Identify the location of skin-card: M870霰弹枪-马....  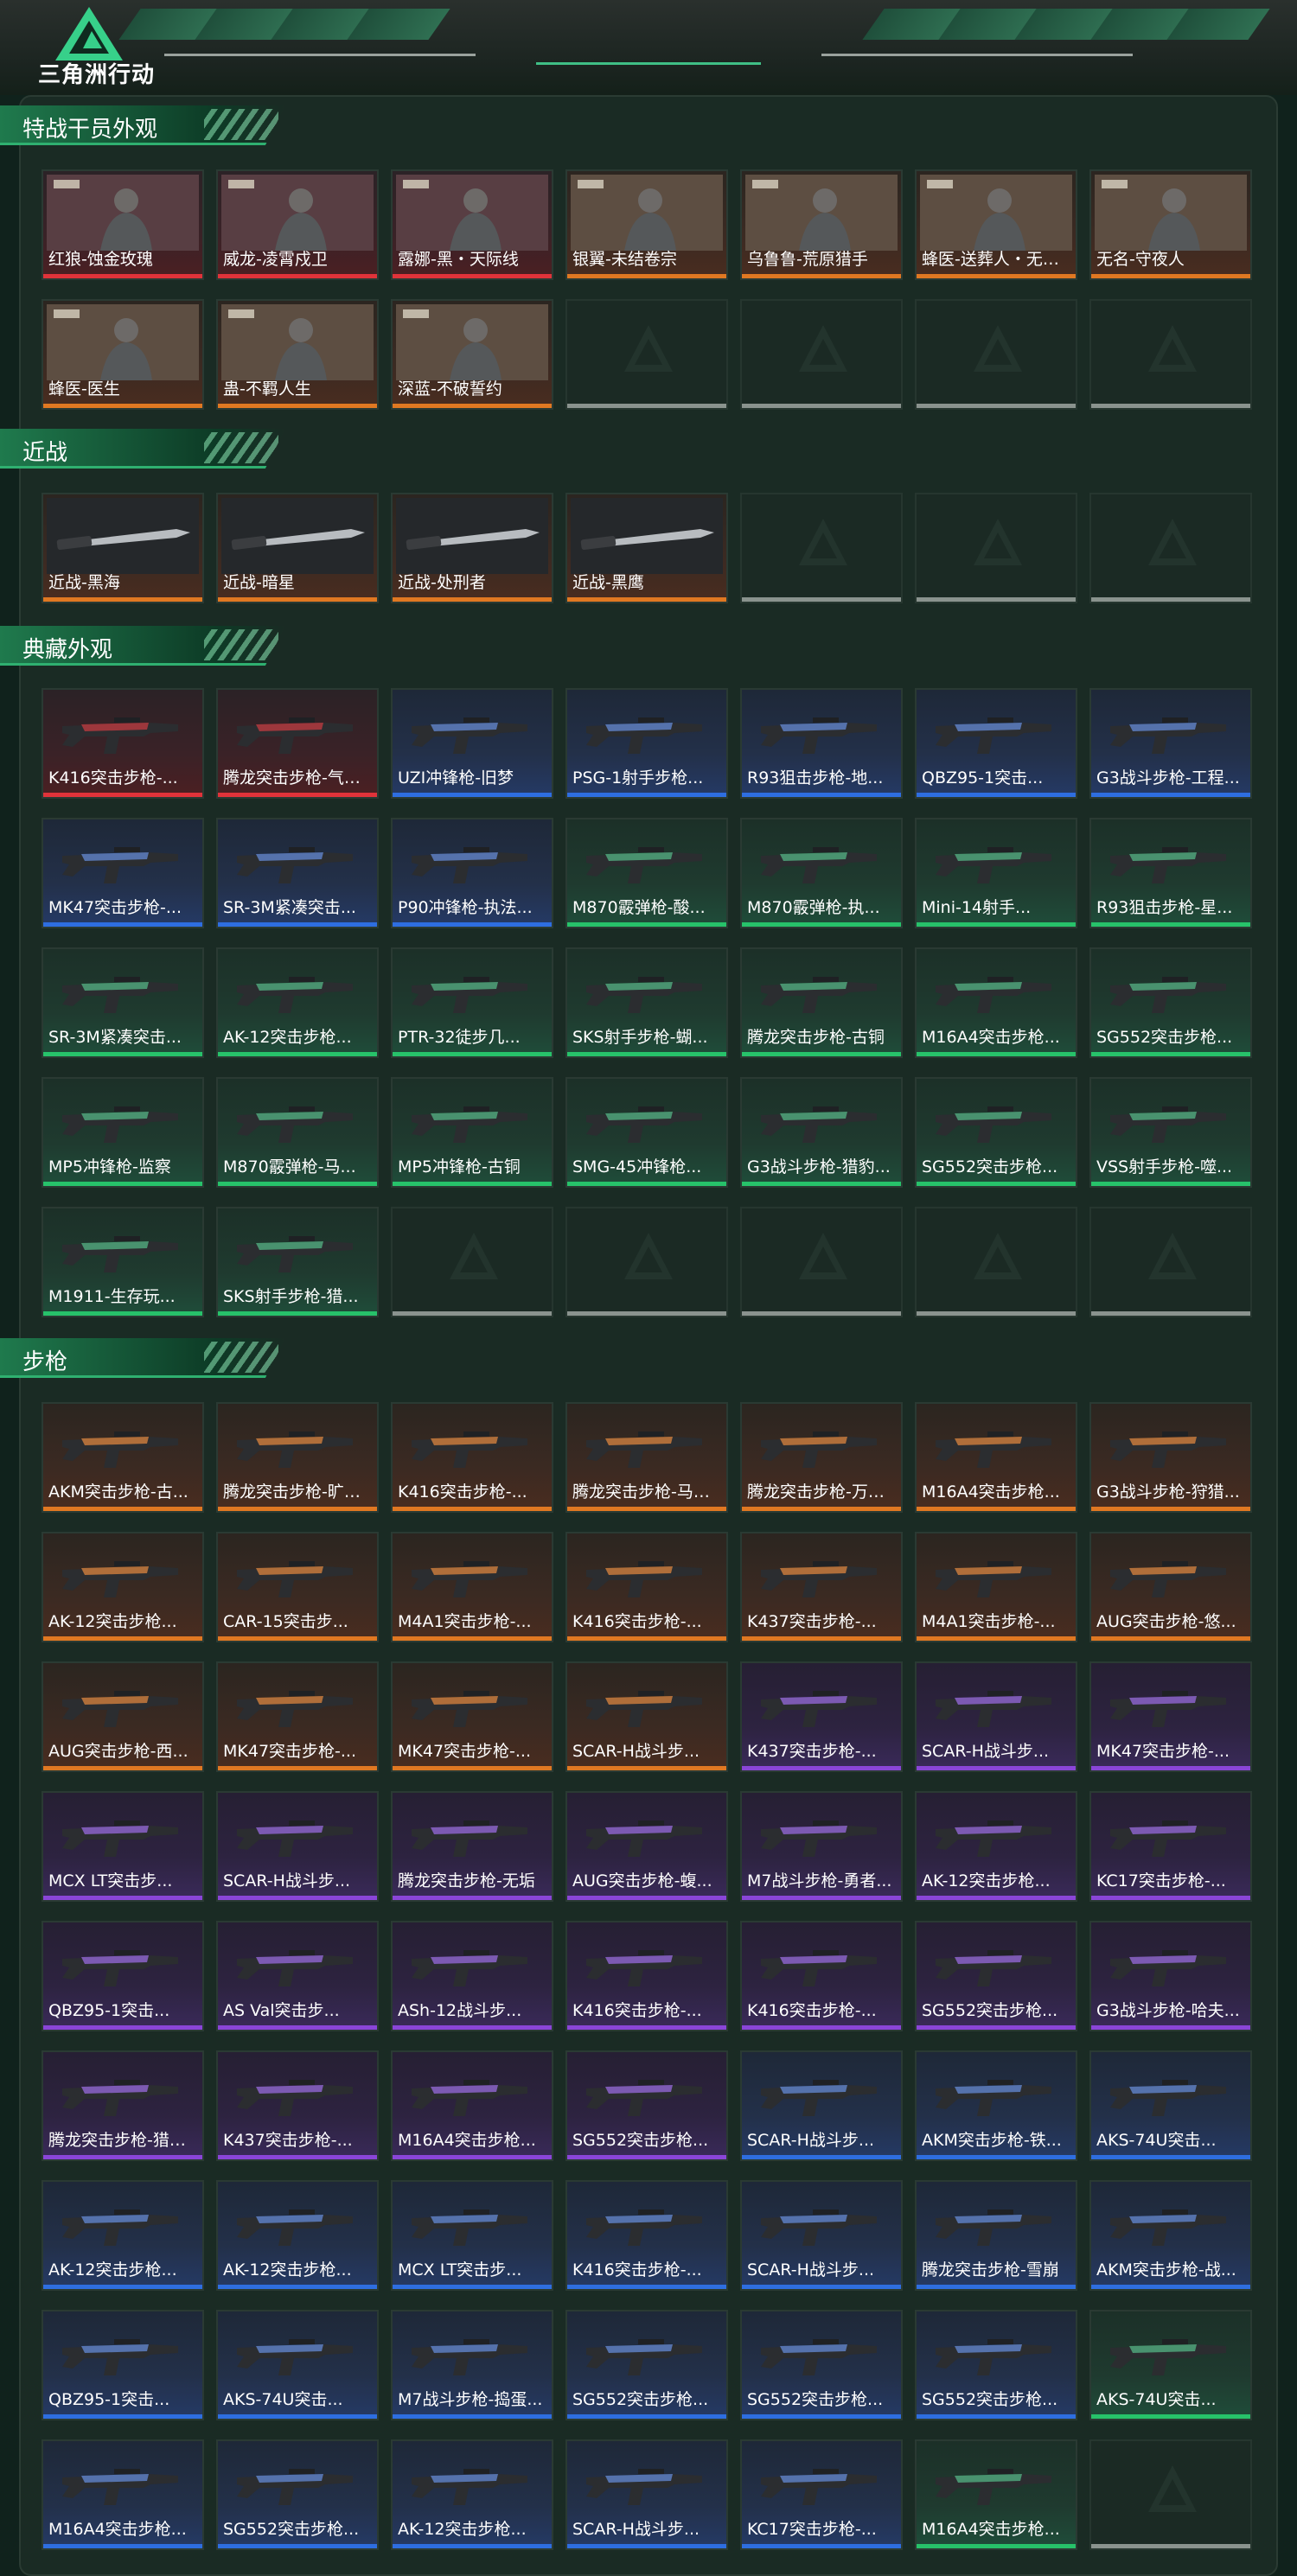
(298, 1132).